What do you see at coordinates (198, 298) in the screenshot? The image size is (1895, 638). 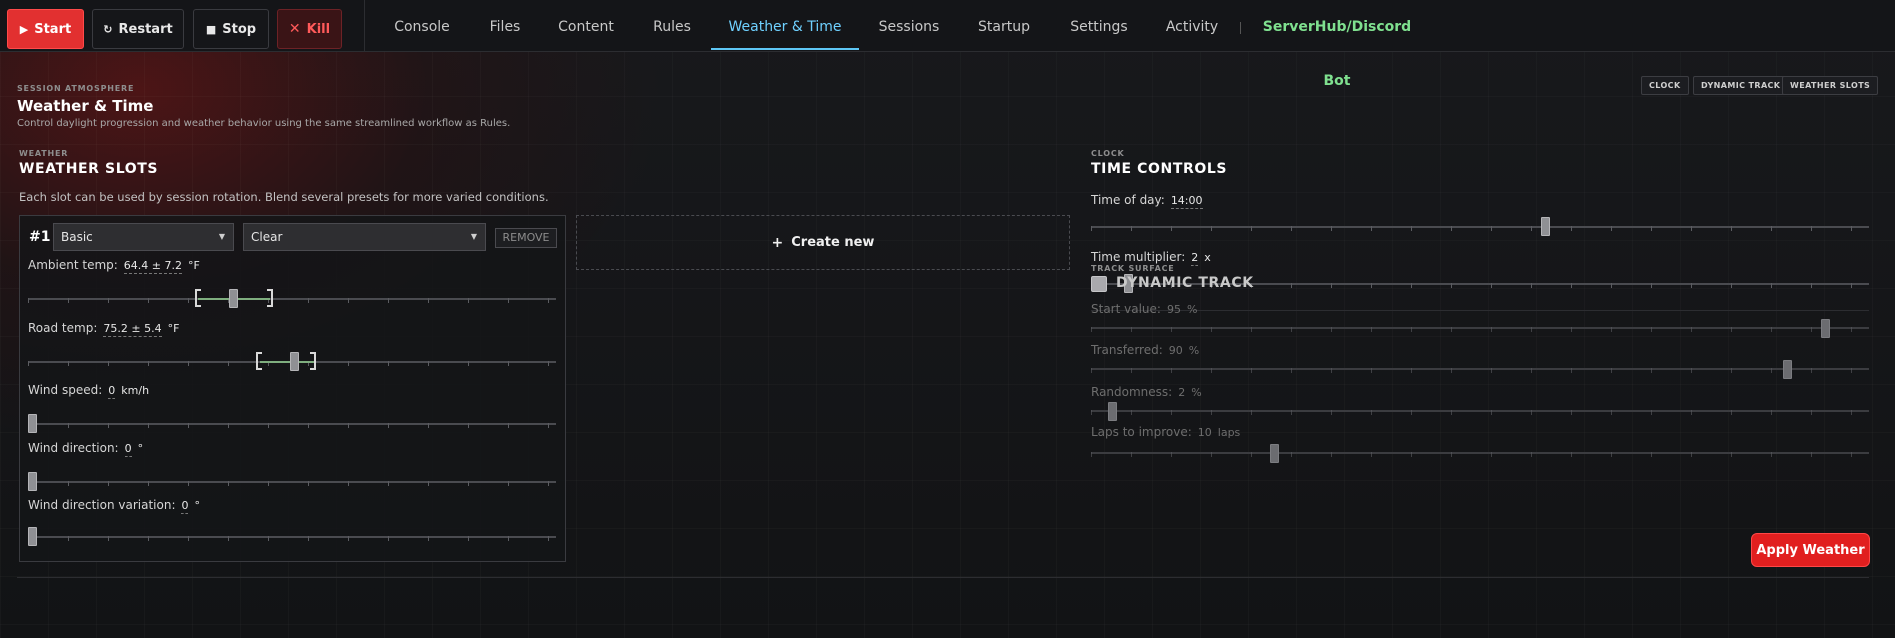 I see `ambient-temp-range-min-handle` at bounding box center [198, 298].